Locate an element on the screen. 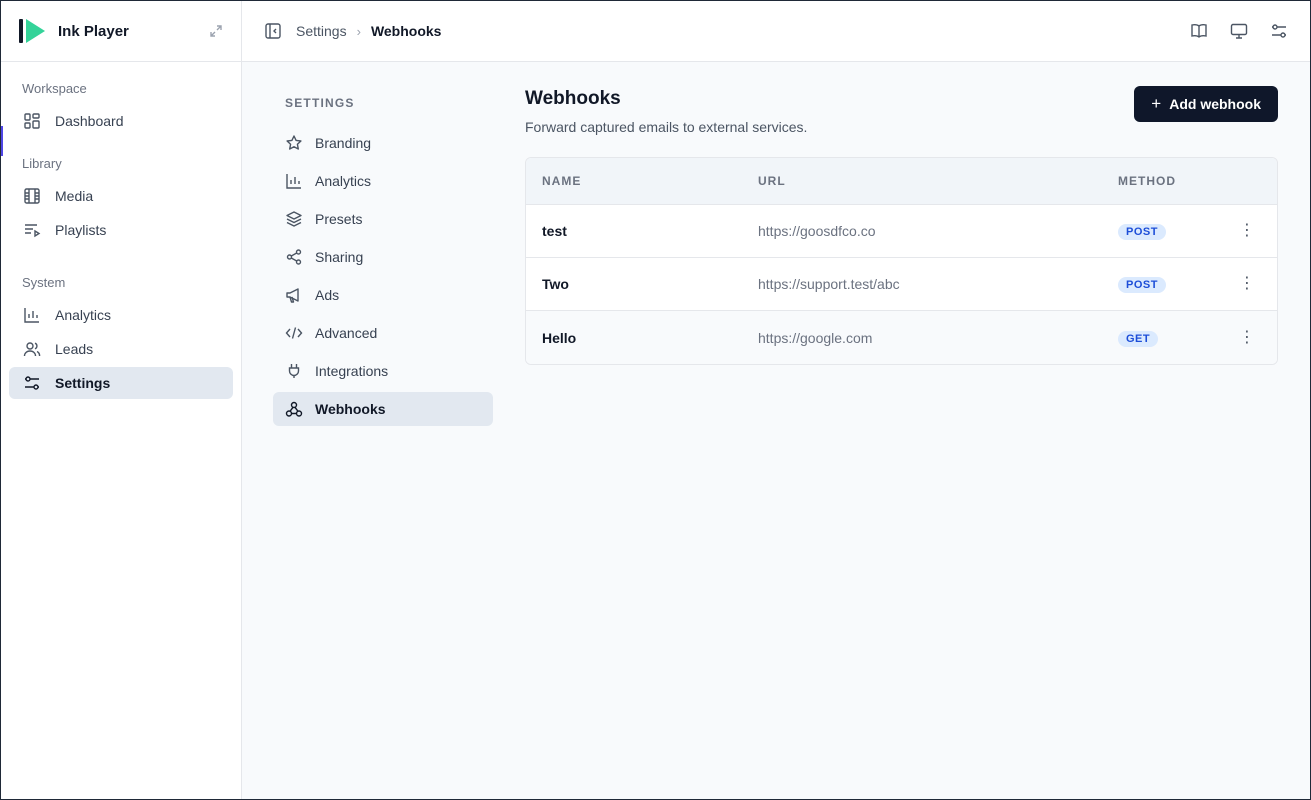 The width and height of the screenshot is (1311, 800). table-header: NAME URL METHOD is located at coordinates (901, 181).